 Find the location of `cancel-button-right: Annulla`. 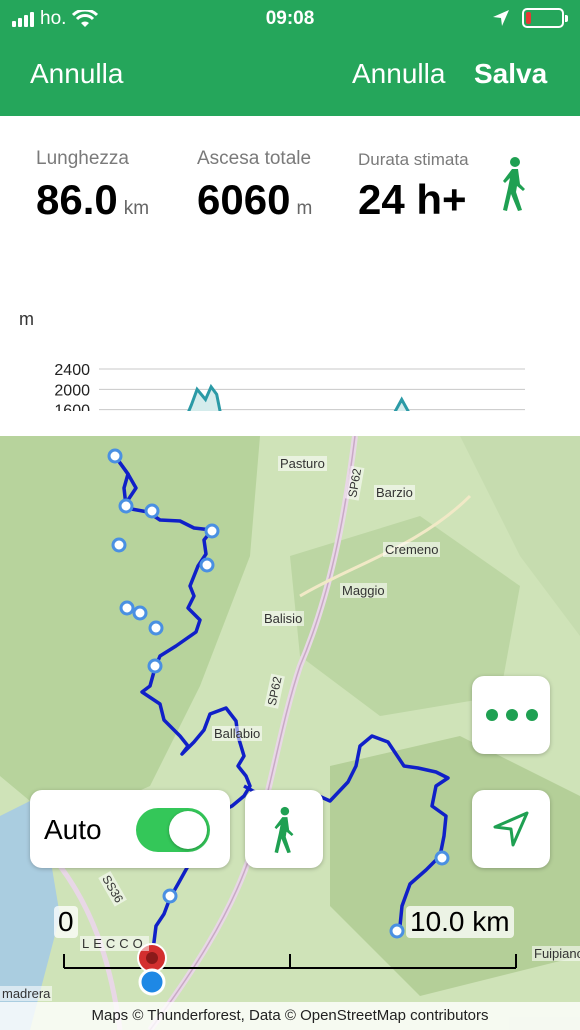

cancel-button-right: Annulla is located at coordinates (398, 74).